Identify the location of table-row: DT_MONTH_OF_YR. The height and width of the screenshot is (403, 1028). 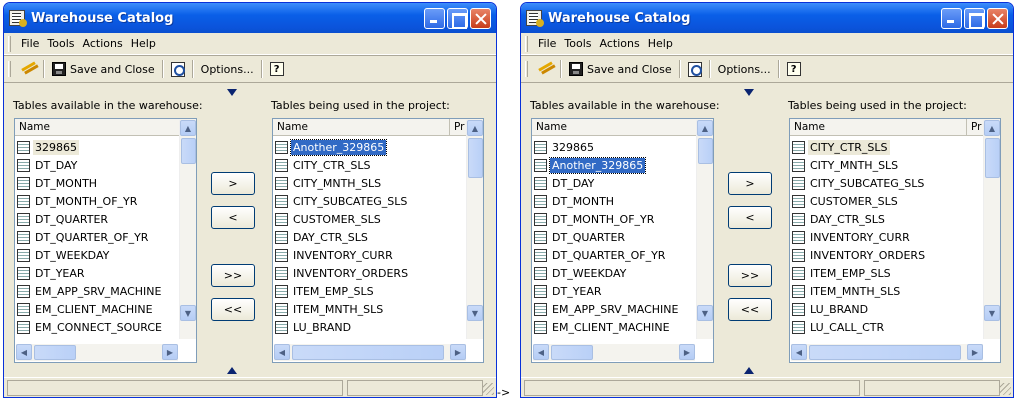
(611, 219).